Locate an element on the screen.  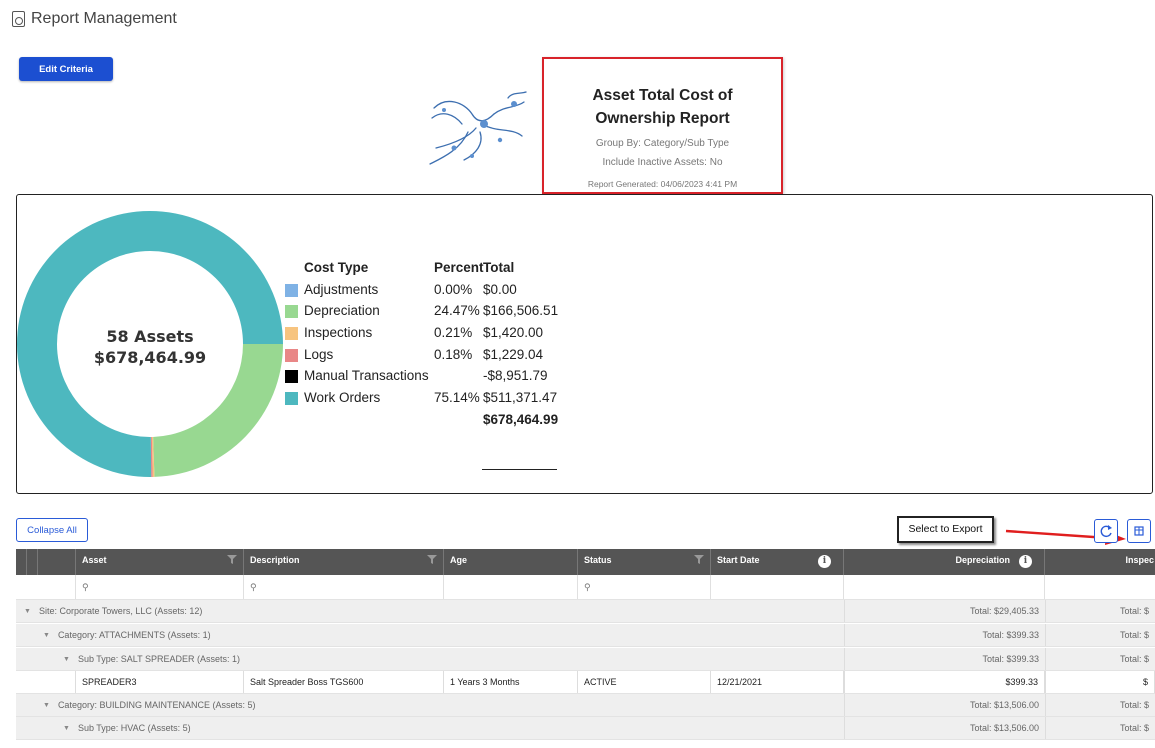
grand-total-center: $678,464.99 is located at coordinates (150, 357).